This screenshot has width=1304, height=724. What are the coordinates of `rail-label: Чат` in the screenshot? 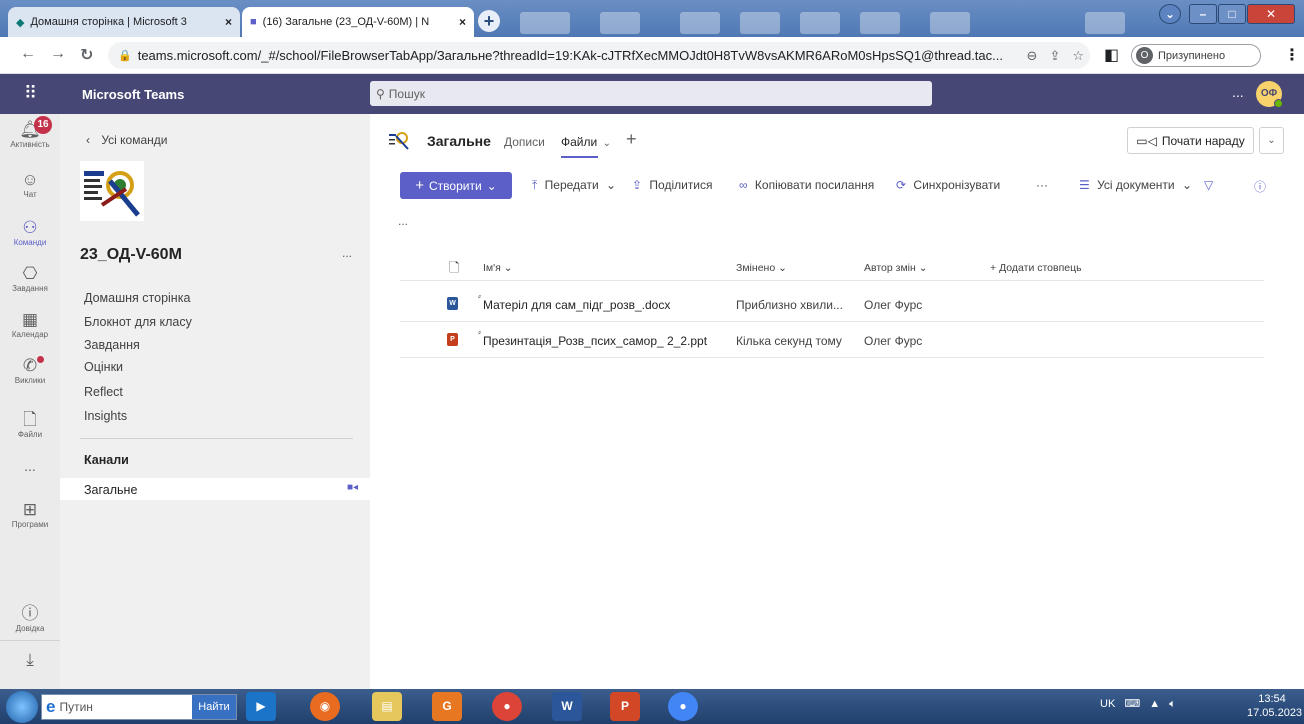 It's located at (30, 194).